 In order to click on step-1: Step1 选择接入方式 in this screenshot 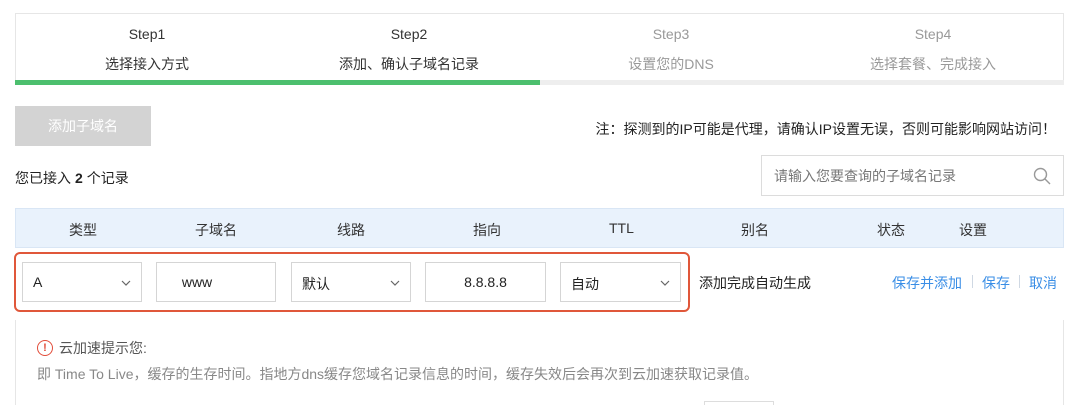, I will do `click(147, 50)`.